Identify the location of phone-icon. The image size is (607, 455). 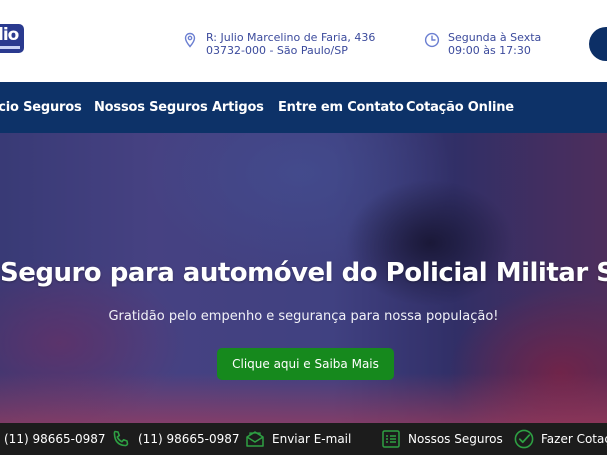
(121, 438).